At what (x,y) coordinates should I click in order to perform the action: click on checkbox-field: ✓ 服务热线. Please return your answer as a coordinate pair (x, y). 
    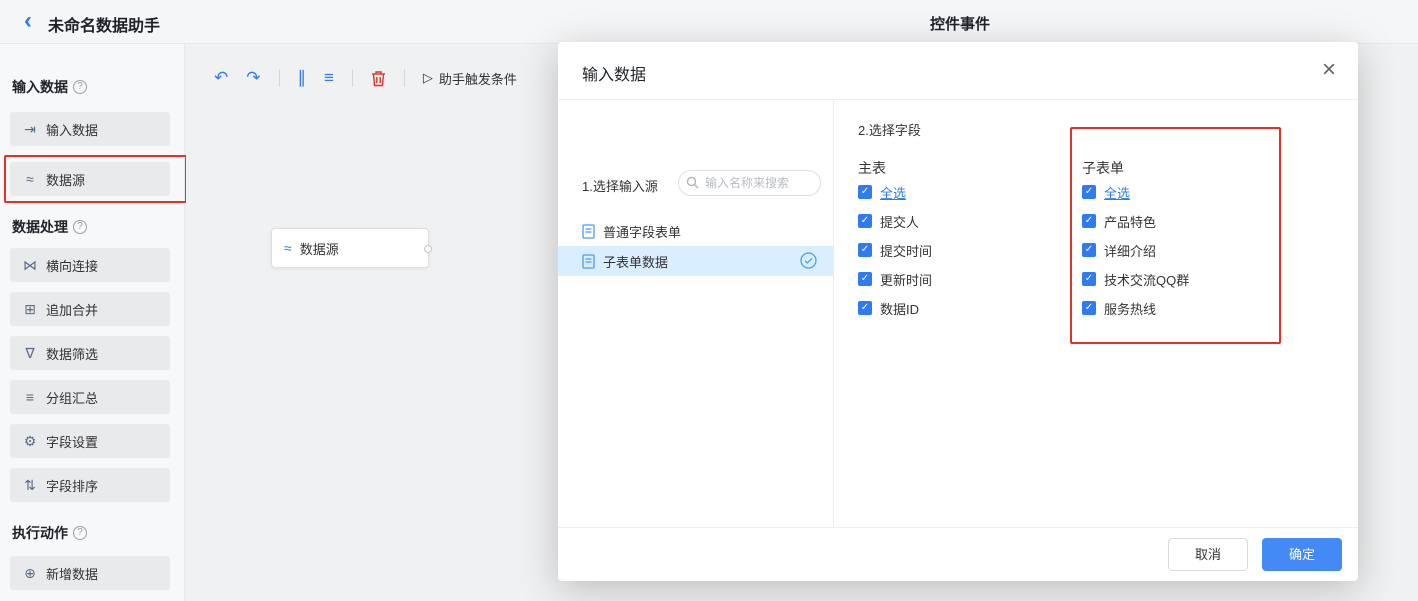
    Looking at the image, I should click on (1119, 308).